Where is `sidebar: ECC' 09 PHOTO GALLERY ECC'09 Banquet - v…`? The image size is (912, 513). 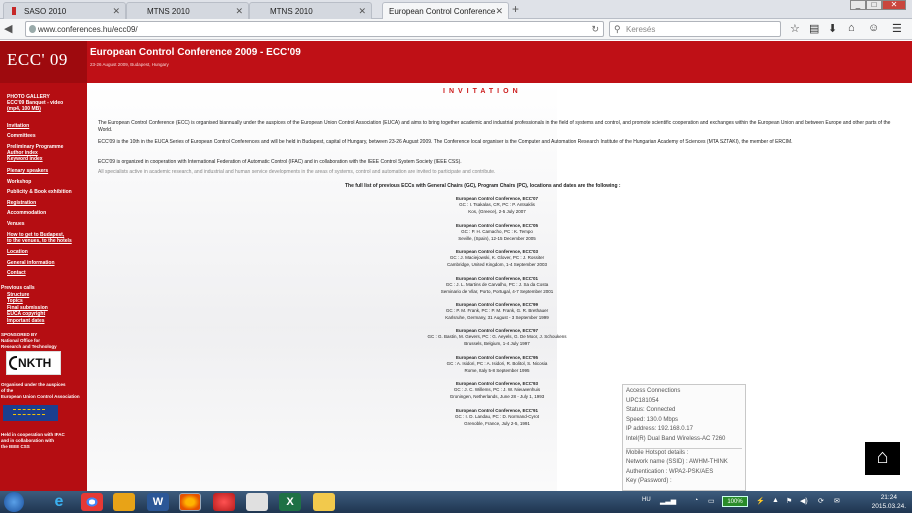
sidebar: ECC' 09 PHOTO GALLERY ECC'09 Banquet - v… is located at coordinates (43, 266).